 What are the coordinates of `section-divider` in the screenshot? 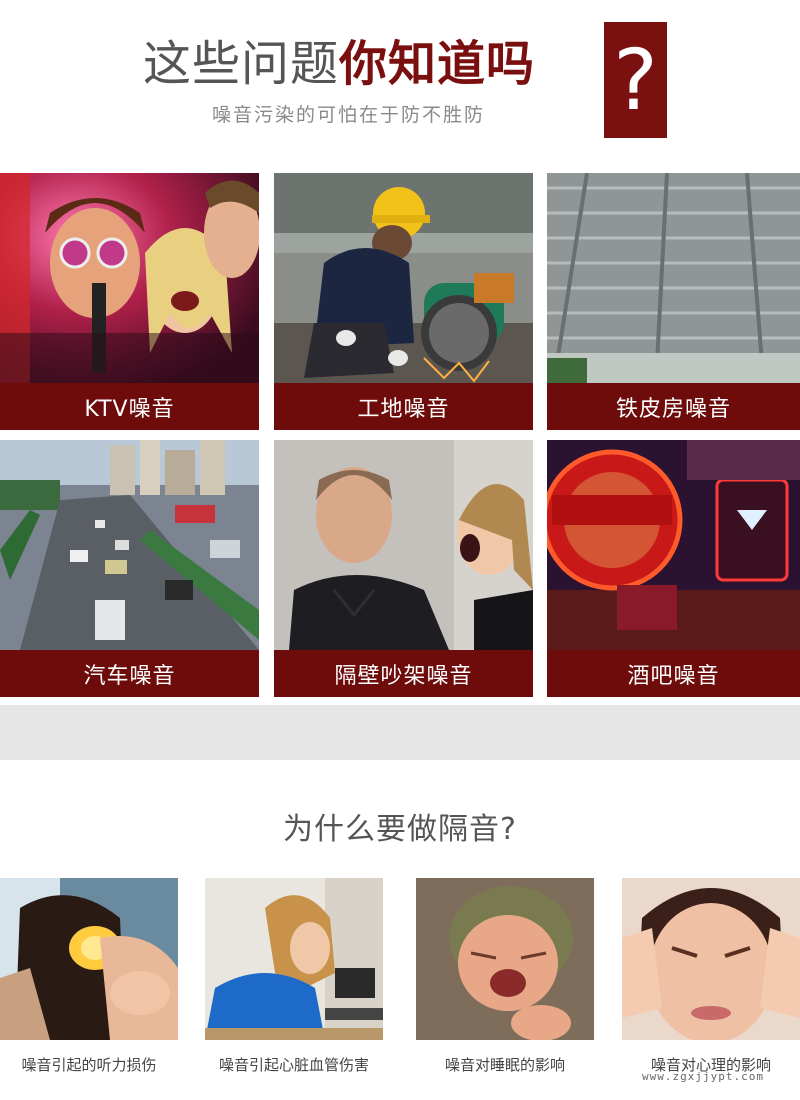 It's located at (400, 732).